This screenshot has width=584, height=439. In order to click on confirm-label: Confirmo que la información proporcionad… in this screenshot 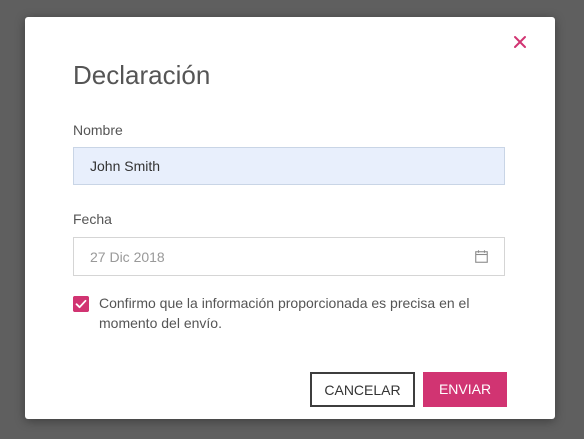, I will do `click(309, 313)`.